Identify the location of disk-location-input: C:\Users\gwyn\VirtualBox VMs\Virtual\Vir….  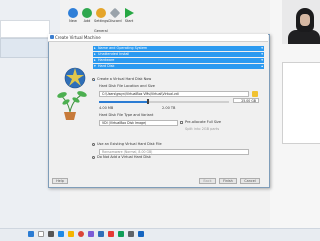
(174, 94).